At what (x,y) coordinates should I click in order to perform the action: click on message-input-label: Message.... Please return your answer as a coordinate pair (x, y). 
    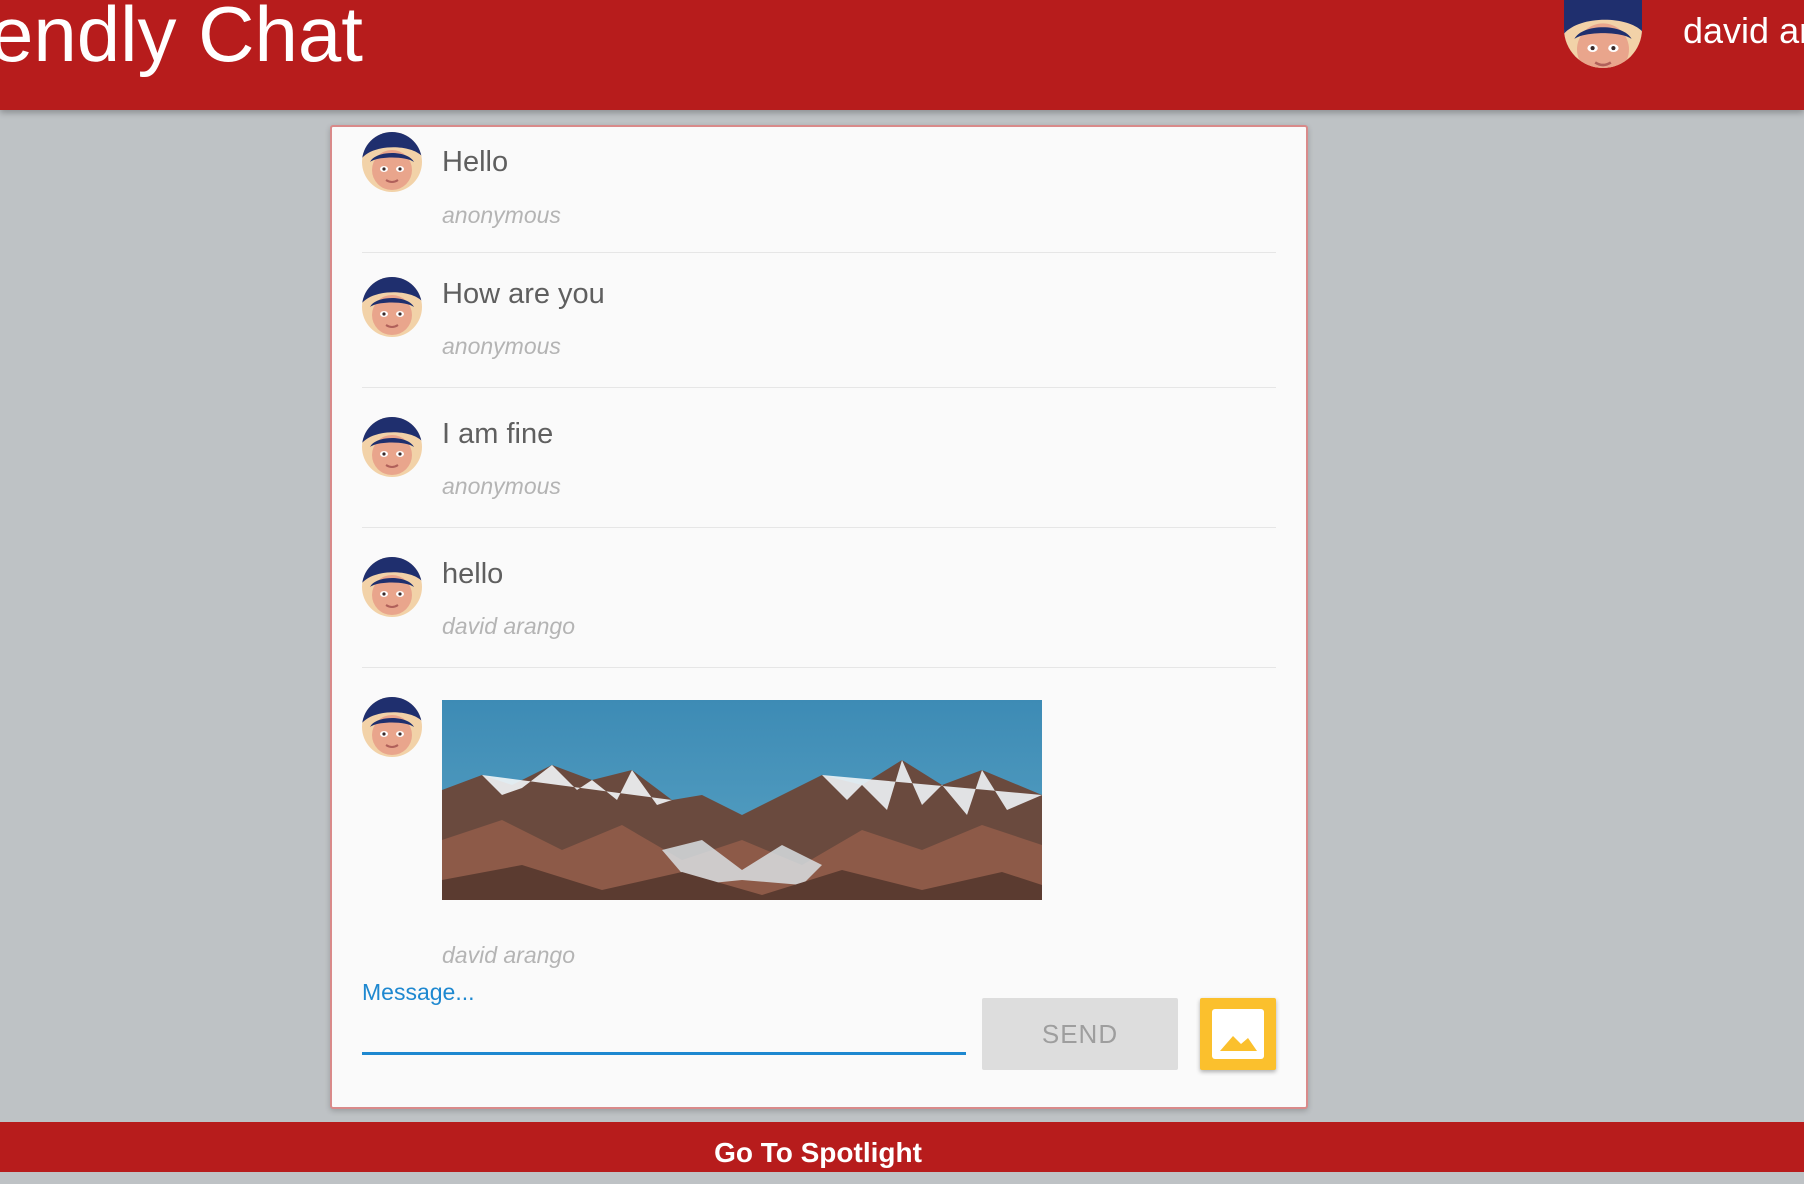
    Looking at the image, I should click on (418, 992).